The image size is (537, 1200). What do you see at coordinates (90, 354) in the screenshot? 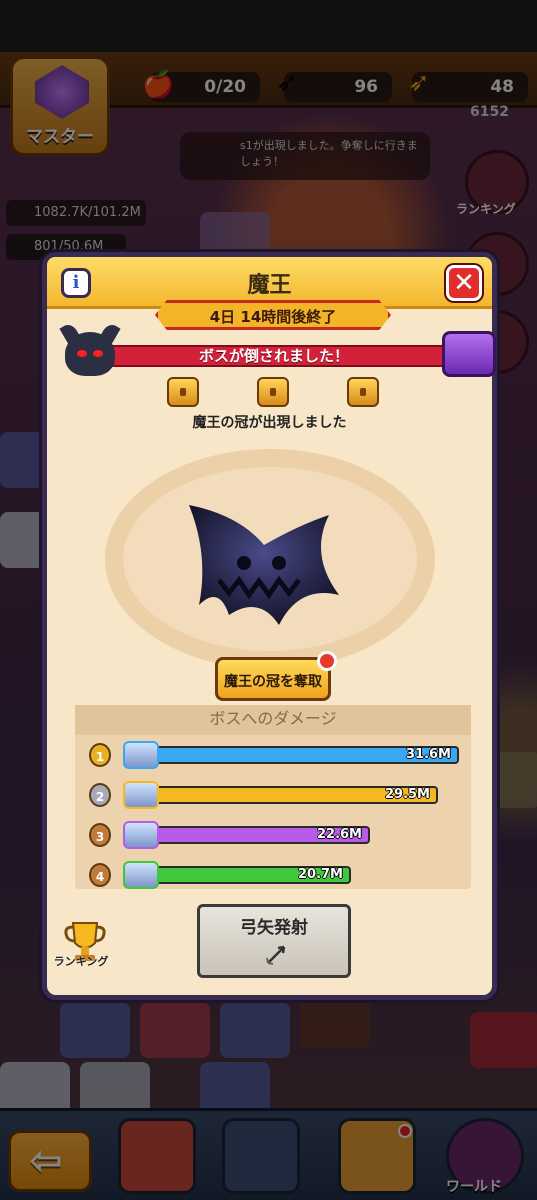
I see `boss-head-icon` at bounding box center [90, 354].